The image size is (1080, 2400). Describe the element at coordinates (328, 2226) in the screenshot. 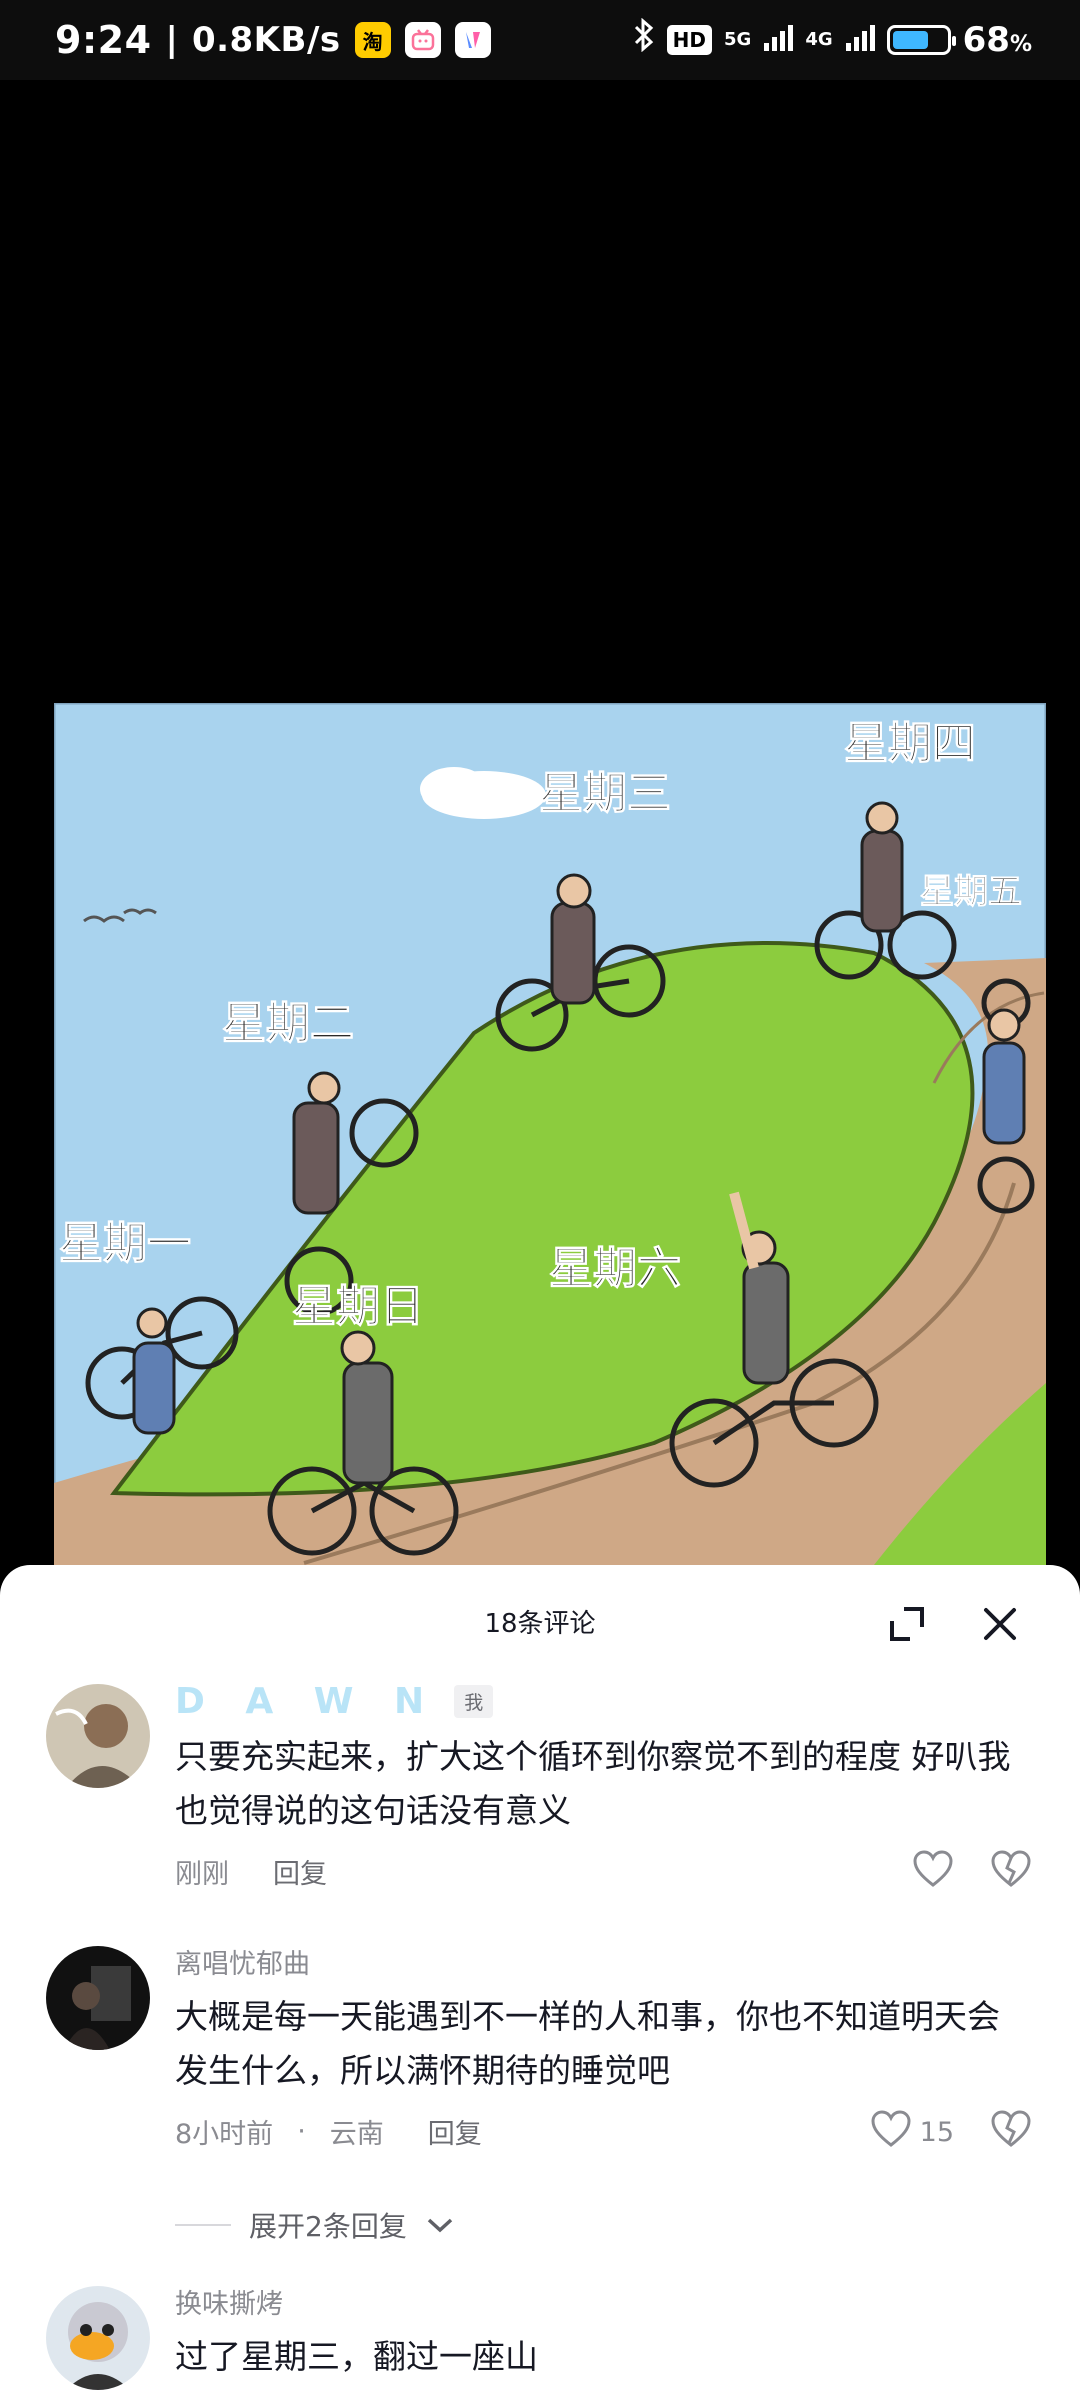

I see `expand-replies-label: 展开2条回复` at that location.